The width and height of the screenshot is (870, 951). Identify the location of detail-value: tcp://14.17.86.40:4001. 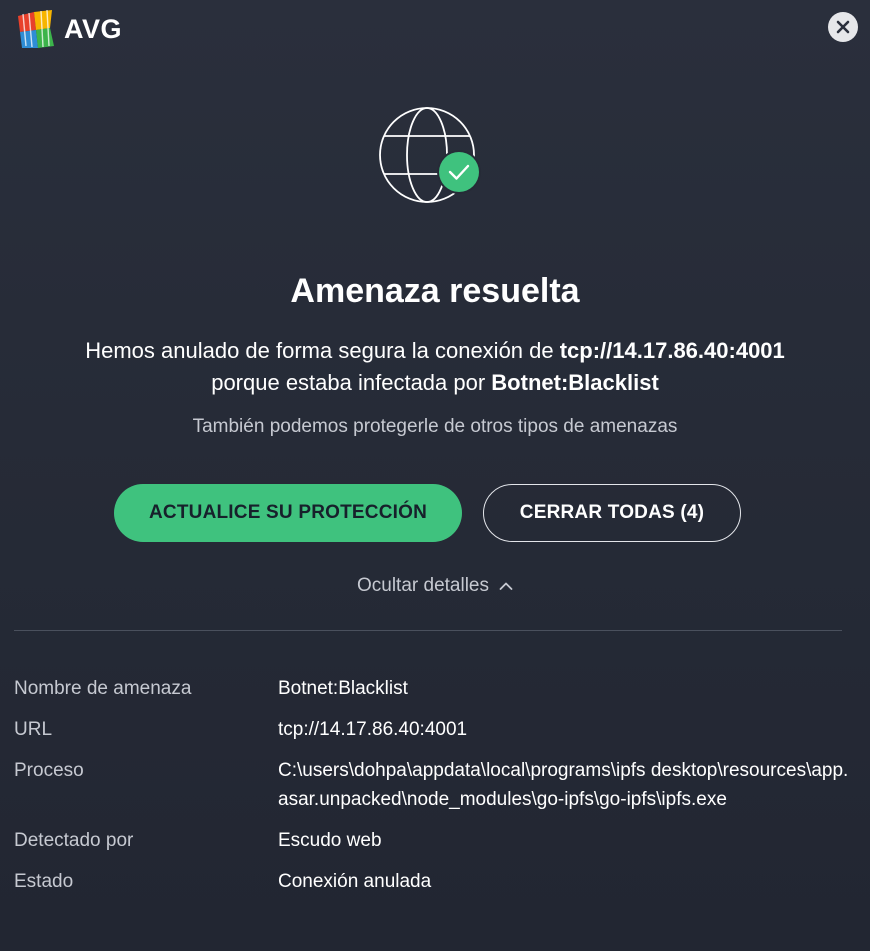
(373, 729).